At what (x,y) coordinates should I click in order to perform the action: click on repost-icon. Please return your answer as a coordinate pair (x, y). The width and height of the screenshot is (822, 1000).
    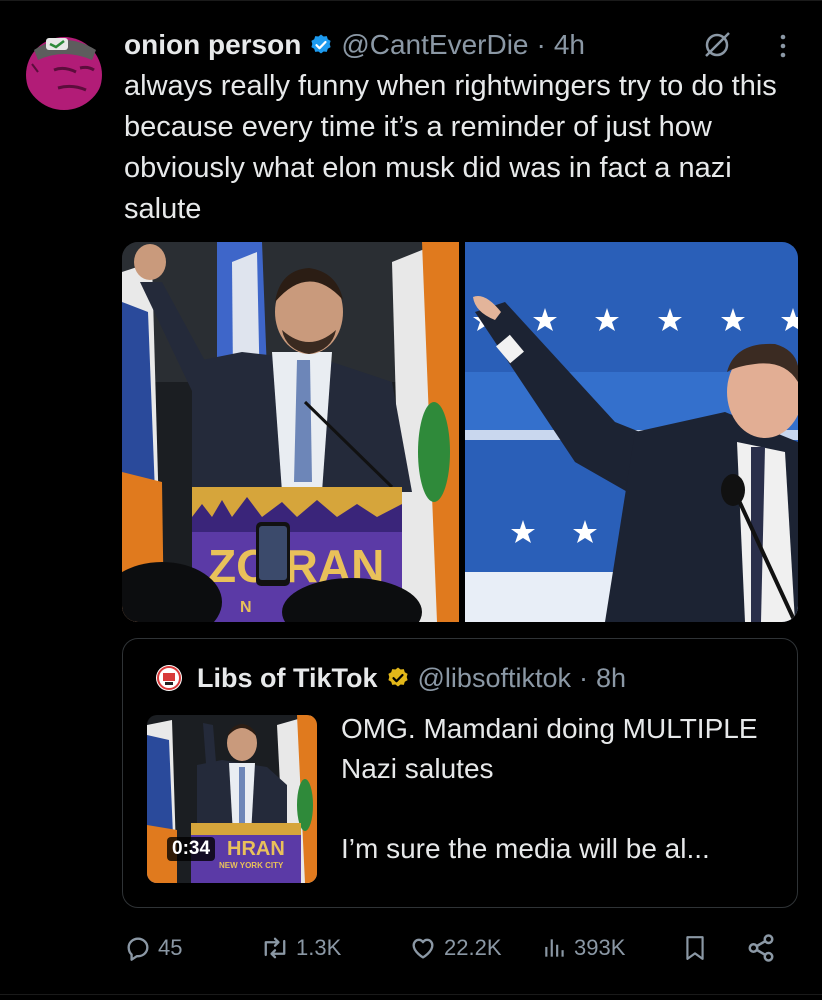
    Looking at the image, I should click on (275, 948).